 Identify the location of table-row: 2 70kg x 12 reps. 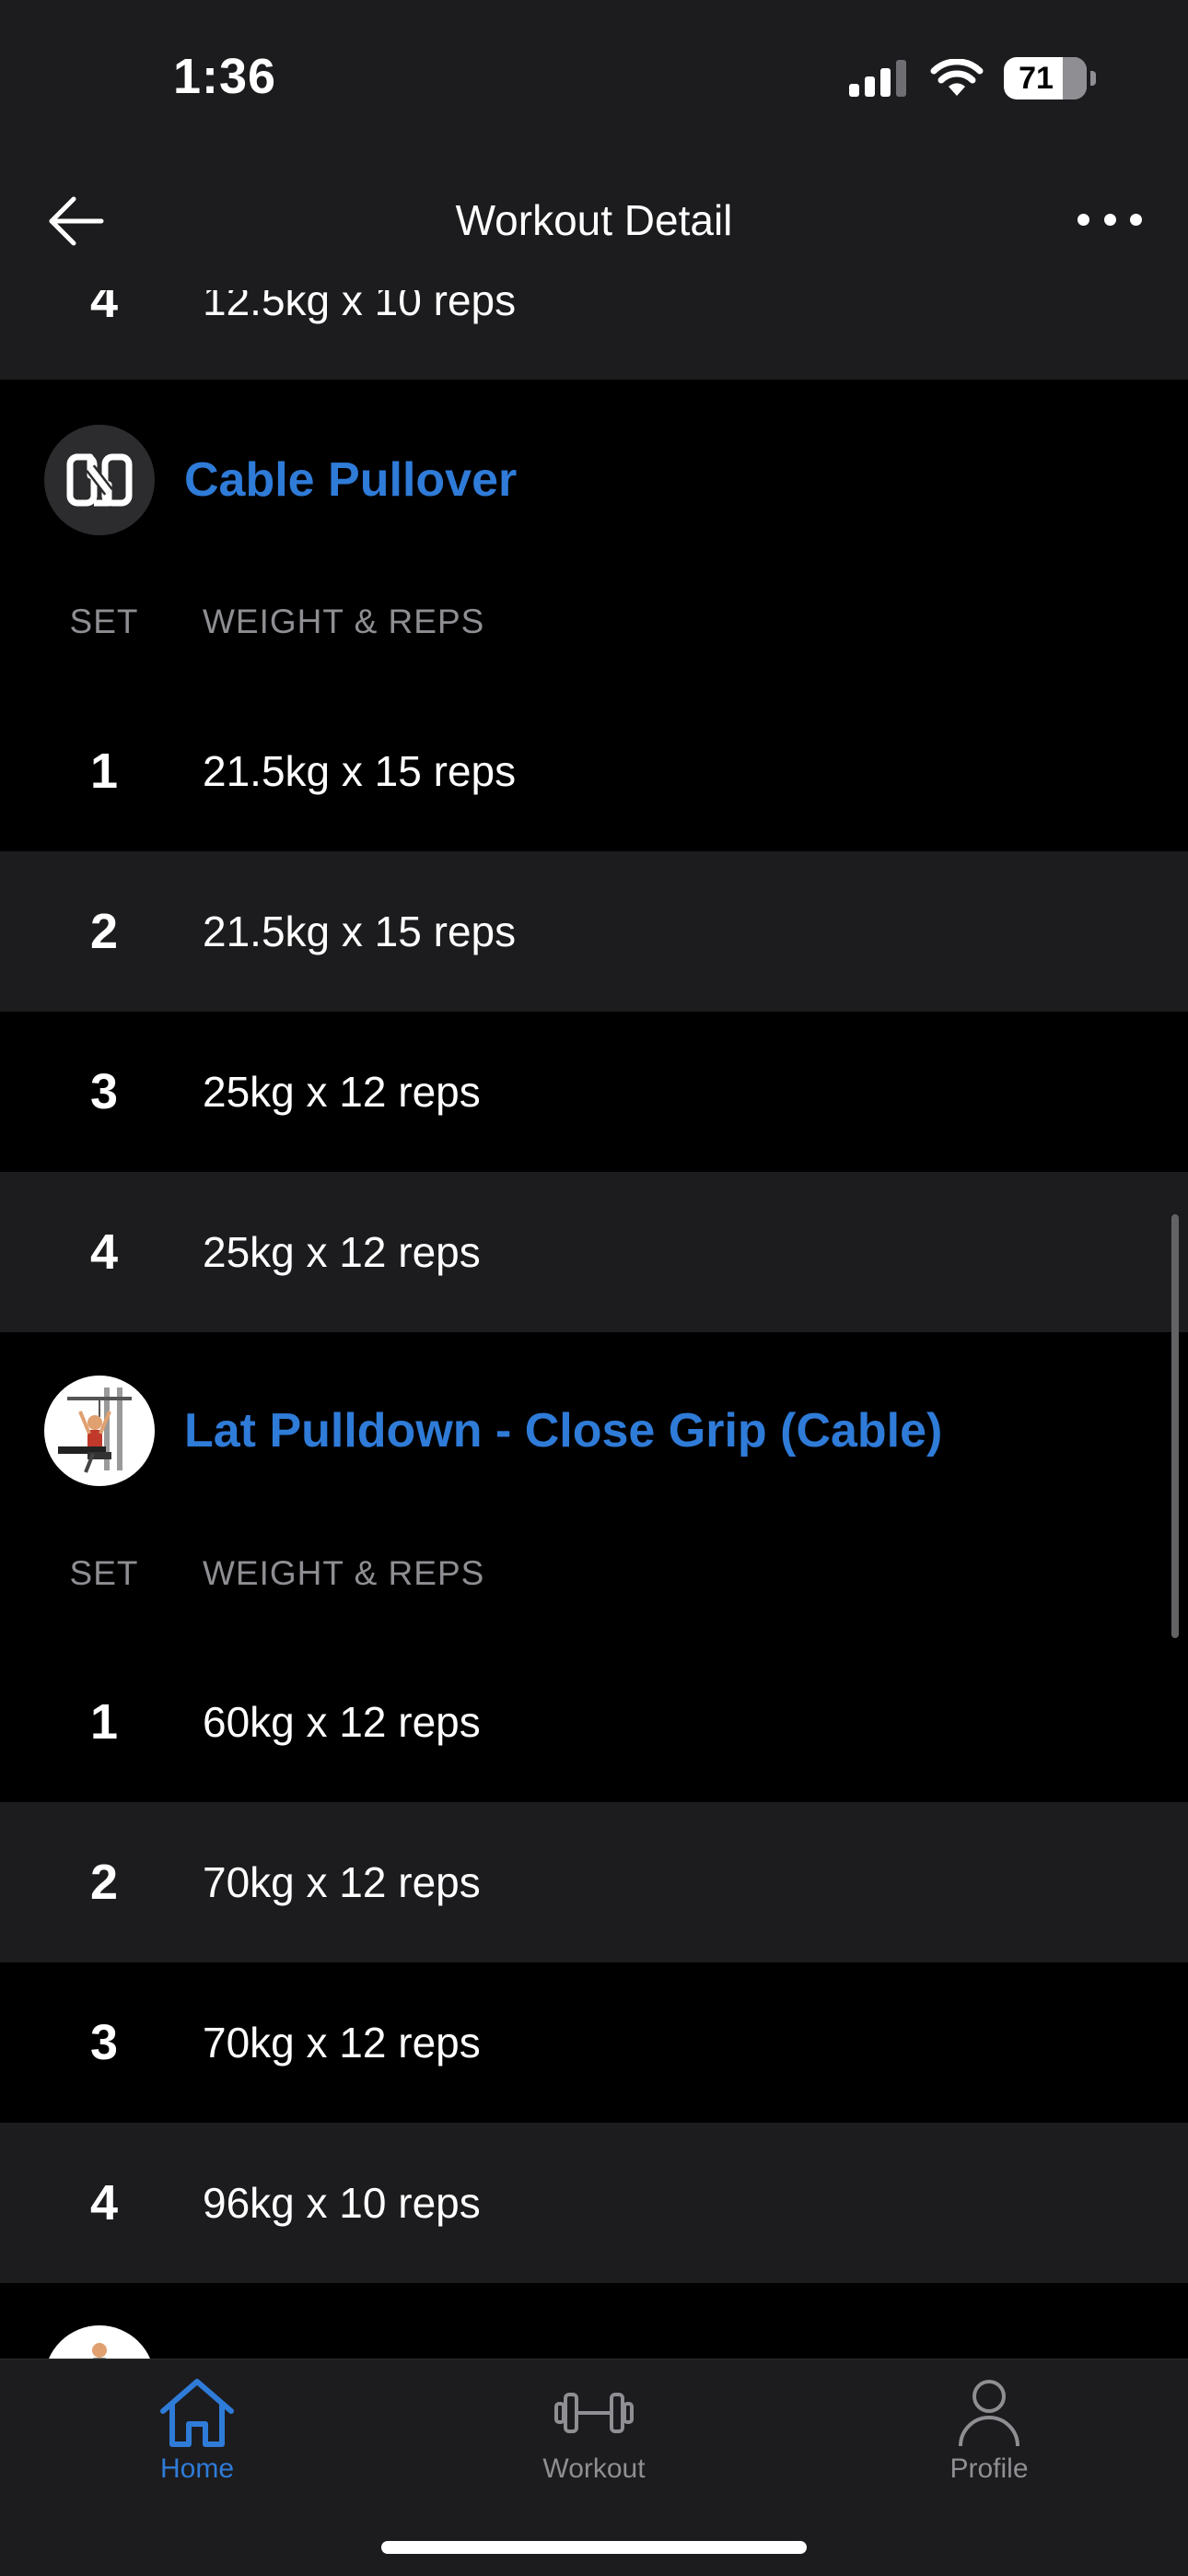
(594, 1882).